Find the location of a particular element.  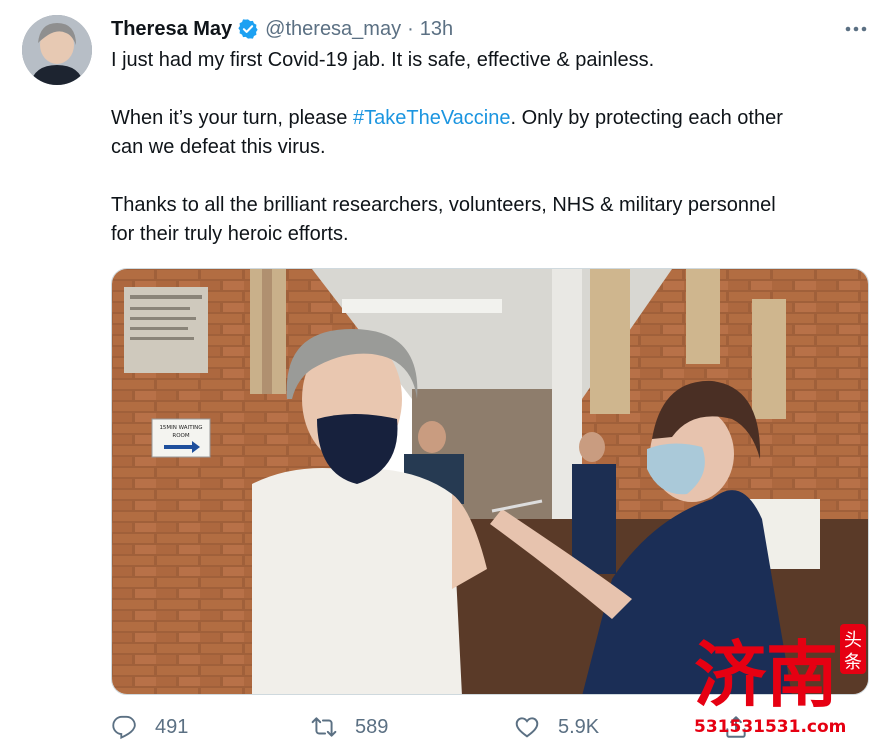

tweet-header: Theresa May @theresa_may · 13h is located at coordinates (282, 29).